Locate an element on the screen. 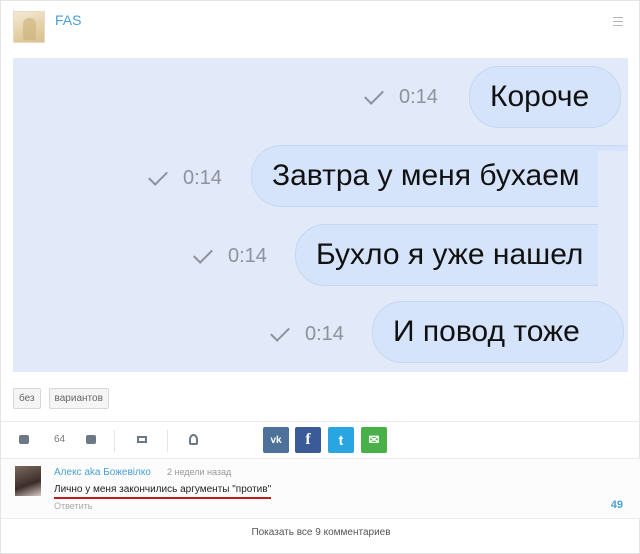 The width and height of the screenshot is (640, 554). message-bubble: И повод тоже is located at coordinates (498, 332).